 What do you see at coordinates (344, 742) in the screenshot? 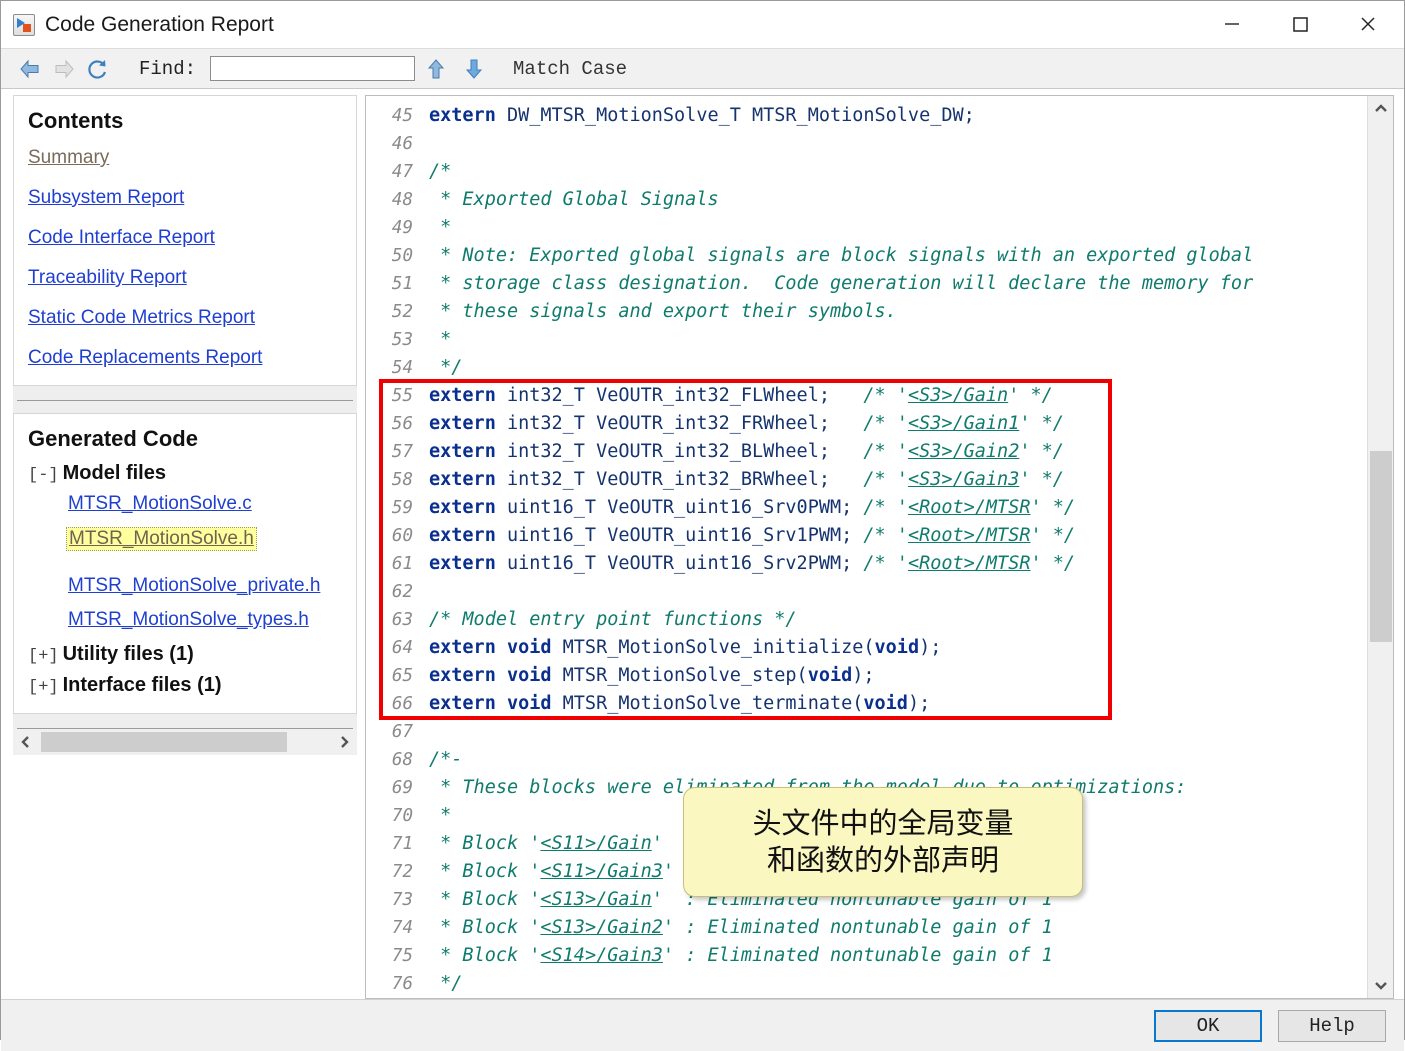
I see `scroll-right-icon` at bounding box center [344, 742].